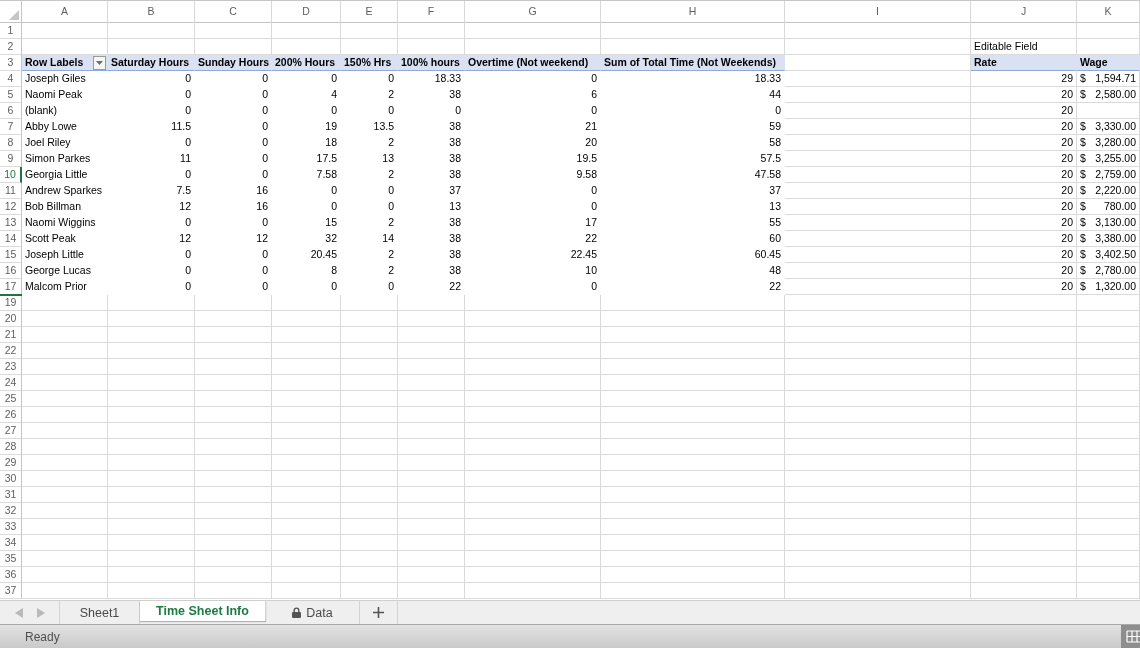 This screenshot has height=648, width=1140. I want to click on row-label: Simon Parkes, so click(65, 159).